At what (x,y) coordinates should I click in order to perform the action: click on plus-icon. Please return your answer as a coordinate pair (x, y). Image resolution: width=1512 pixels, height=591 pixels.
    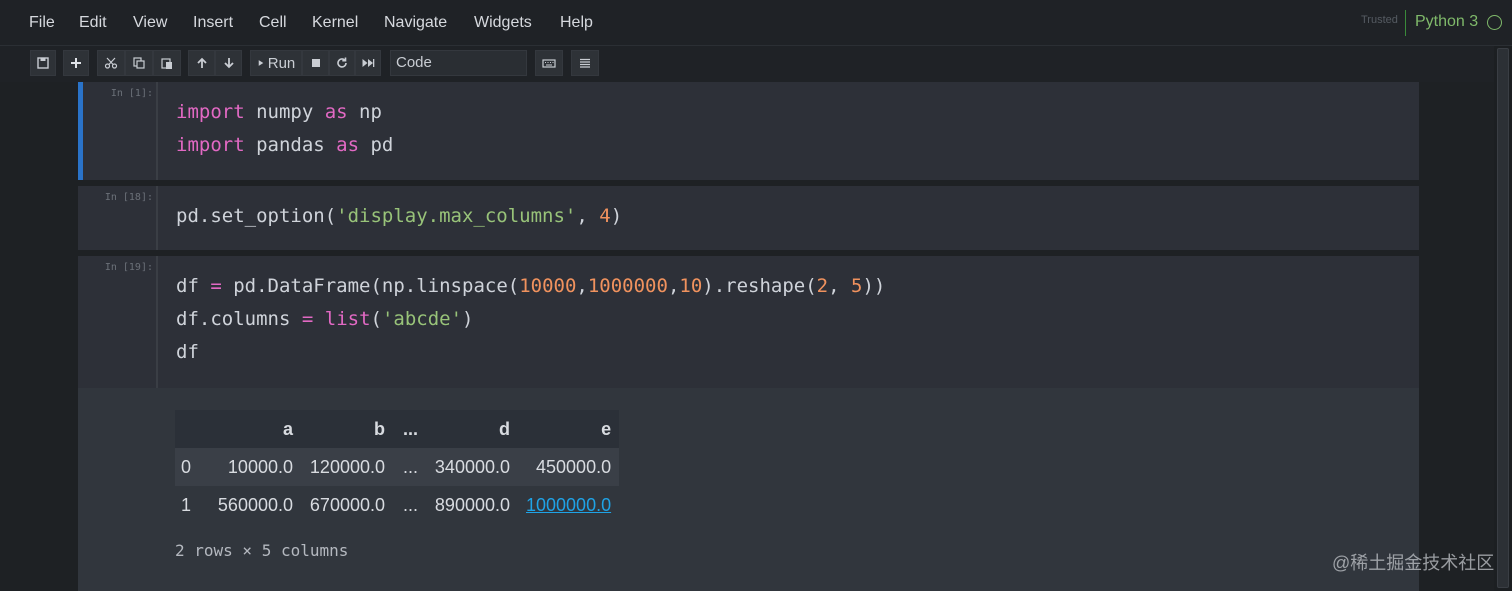
    Looking at the image, I should click on (76, 63).